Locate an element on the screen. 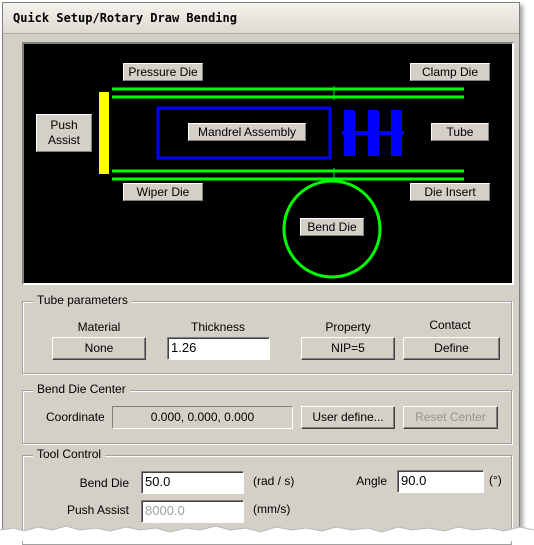 Image resolution: width=534 pixels, height=545 pixels. pressure-die-button: Pressure Die is located at coordinates (163, 72).